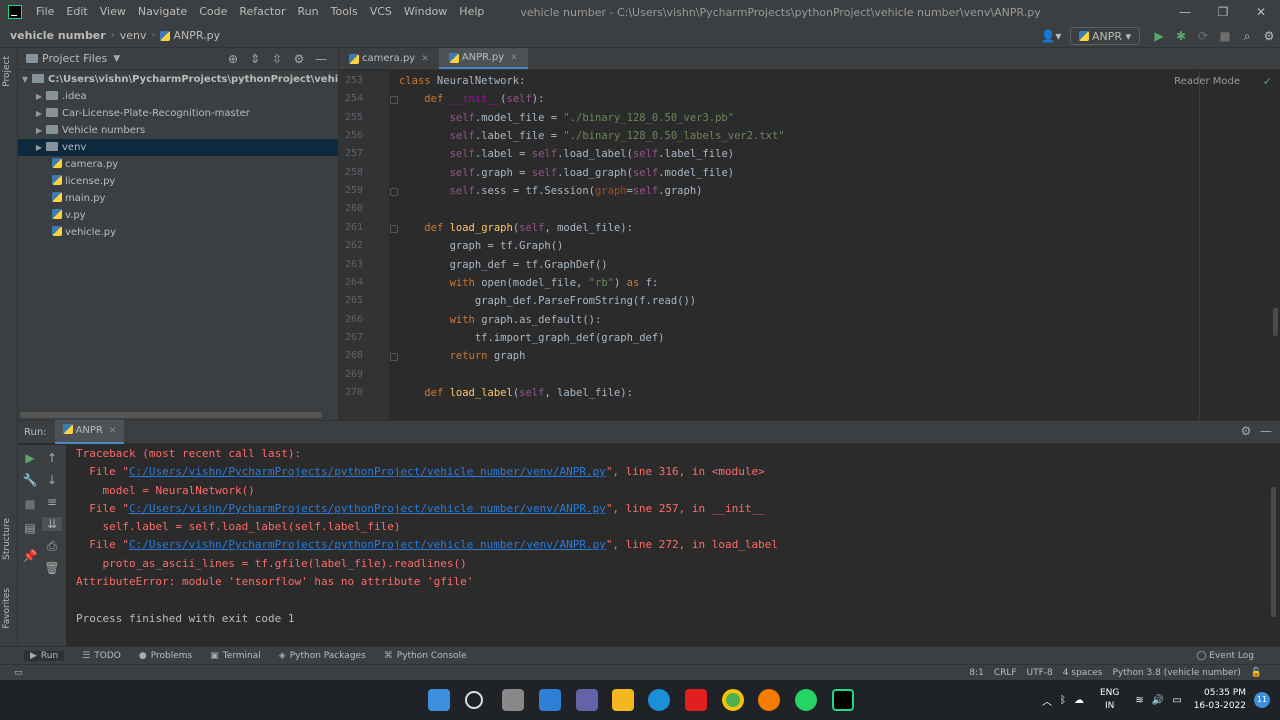 Image resolution: width=1280 pixels, height=720 pixels. What do you see at coordinates (213, 12) in the screenshot?
I see `menu-code: Code` at bounding box center [213, 12].